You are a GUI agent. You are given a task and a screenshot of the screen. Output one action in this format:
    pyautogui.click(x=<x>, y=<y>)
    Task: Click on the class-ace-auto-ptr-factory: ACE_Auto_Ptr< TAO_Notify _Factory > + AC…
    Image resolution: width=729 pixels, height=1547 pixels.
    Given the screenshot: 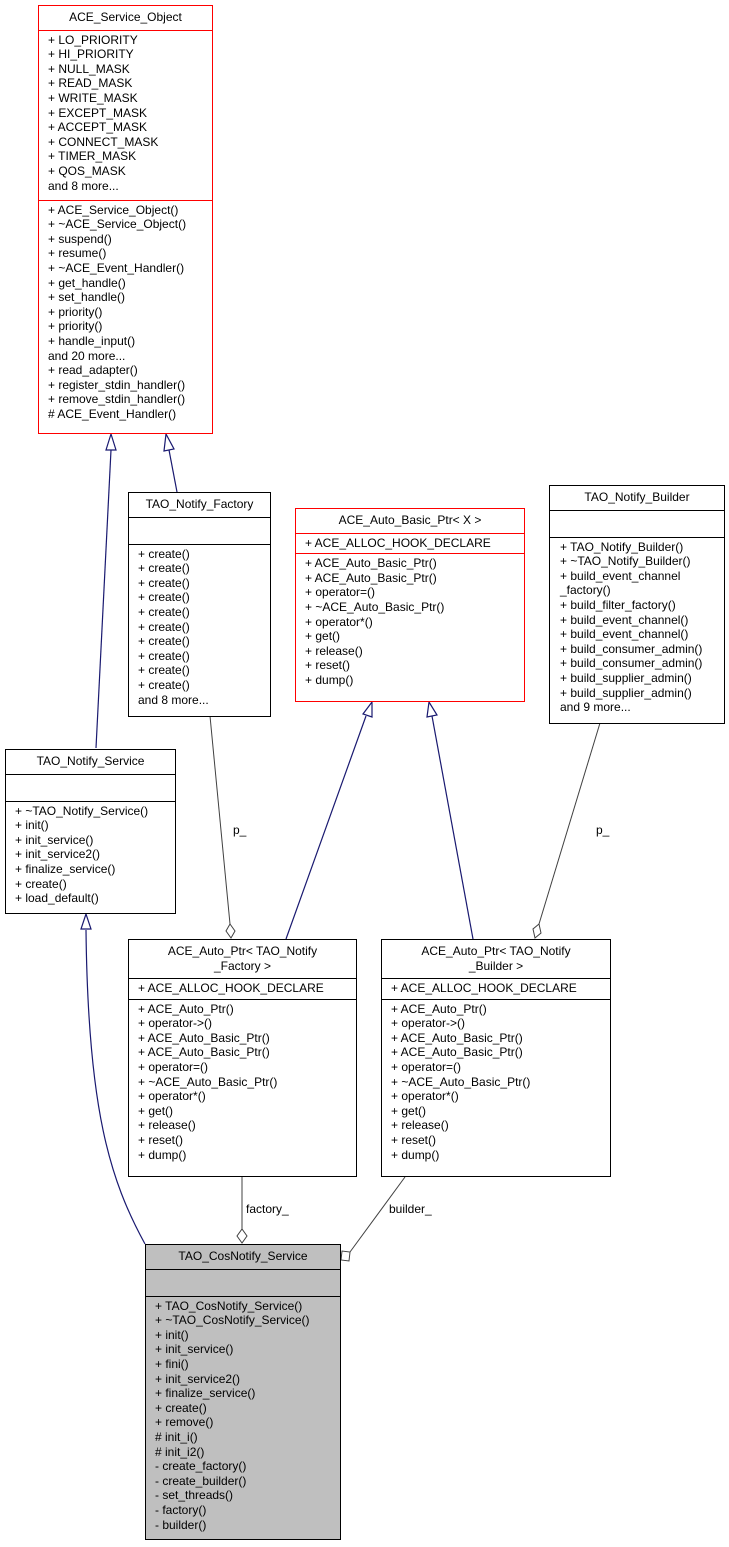 What is the action you would take?
    pyautogui.click(x=242, y=1058)
    